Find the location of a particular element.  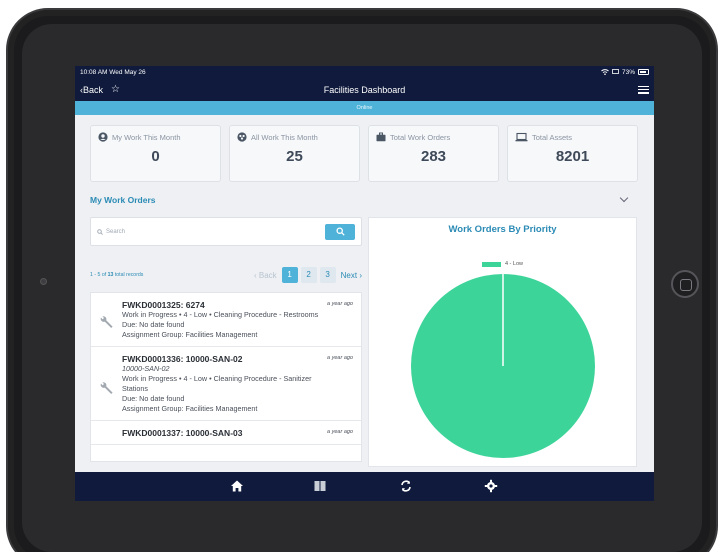

pie-chart-wrap is located at coordinates (503, 368).